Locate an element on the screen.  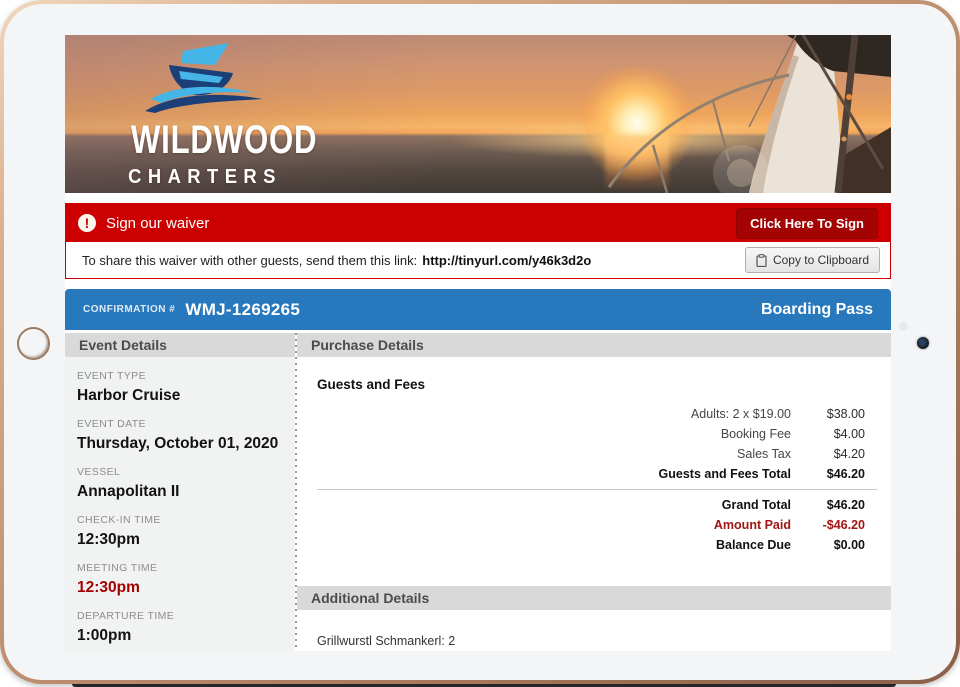
purchase-row: Grand Total $46.20 is located at coordinates (604, 505).